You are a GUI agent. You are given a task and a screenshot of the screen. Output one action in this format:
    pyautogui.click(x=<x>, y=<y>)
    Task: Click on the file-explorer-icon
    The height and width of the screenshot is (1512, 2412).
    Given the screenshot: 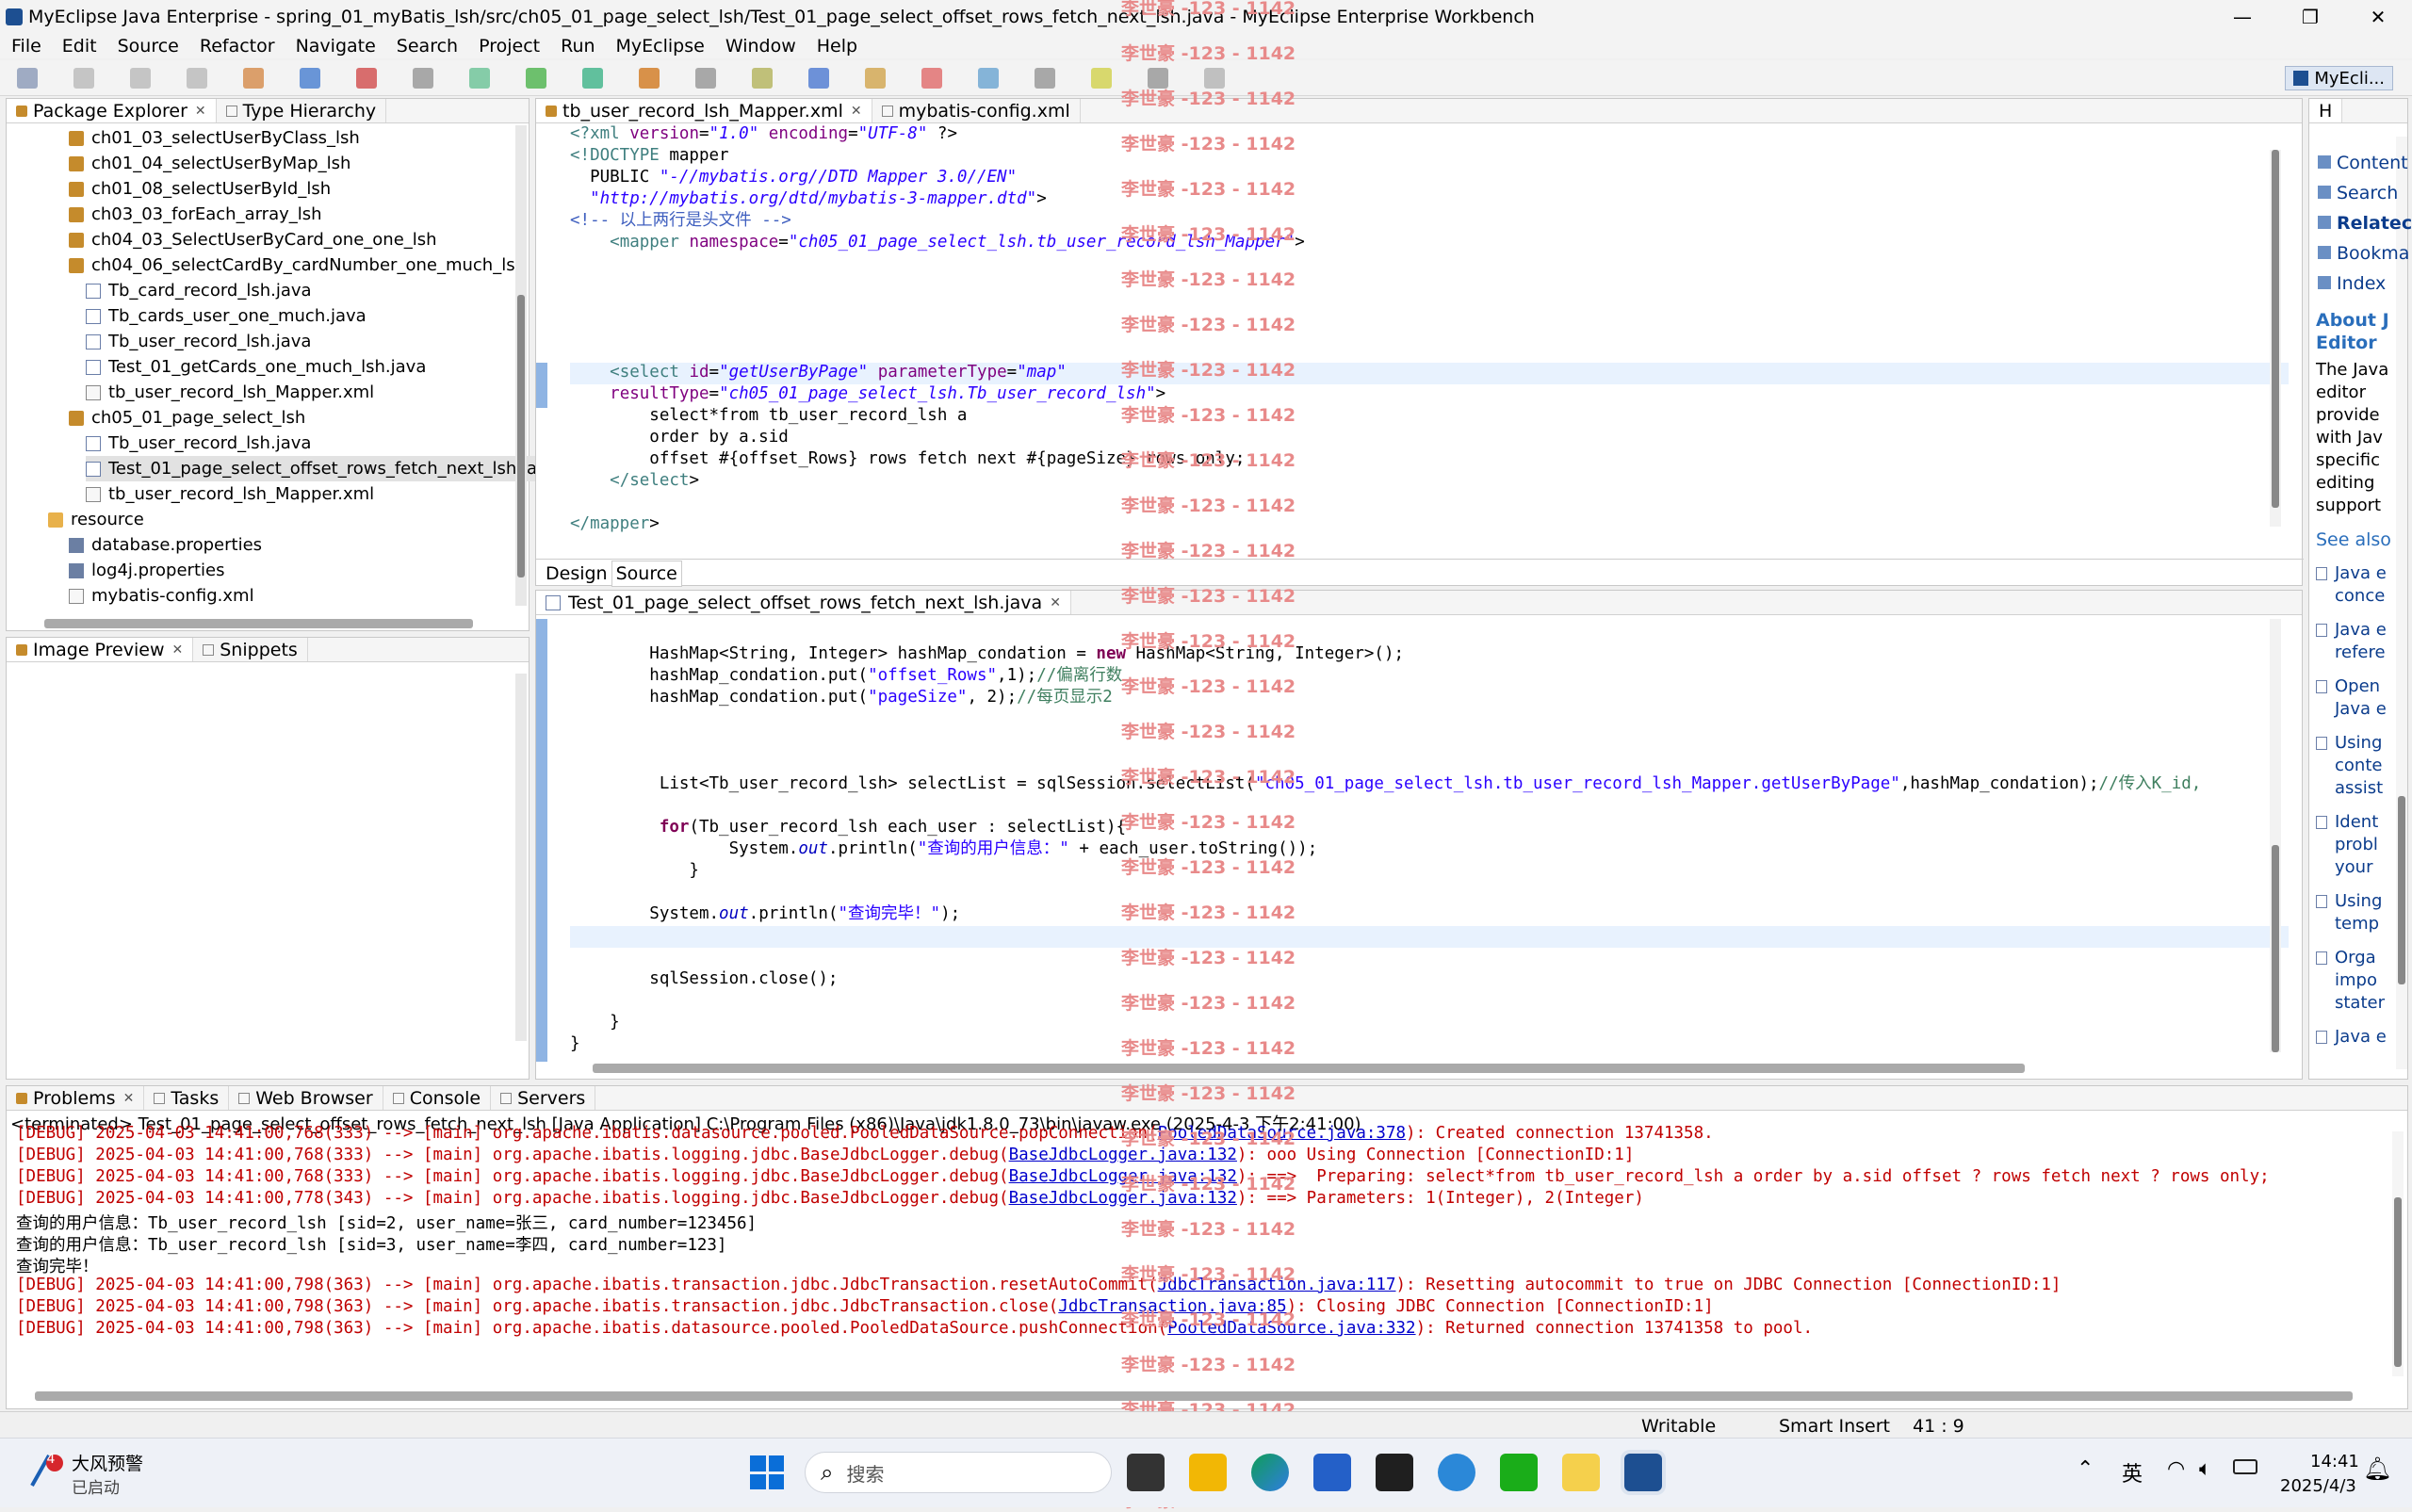 What is the action you would take?
    pyautogui.click(x=1208, y=1472)
    